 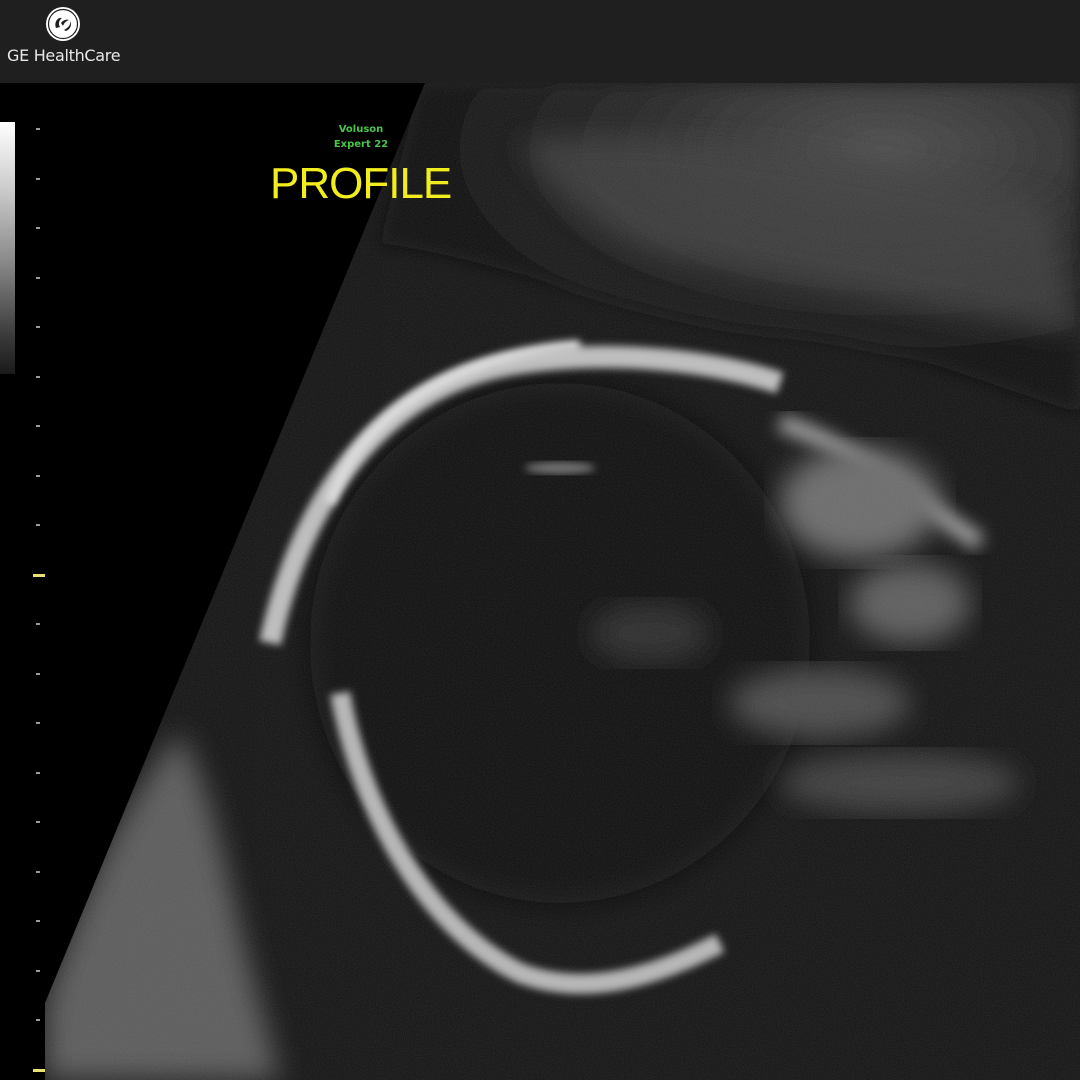 What do you see at coordinates (43, 540) in the screenshot?
I see `depth-scale` at bounding box center [43, 540].